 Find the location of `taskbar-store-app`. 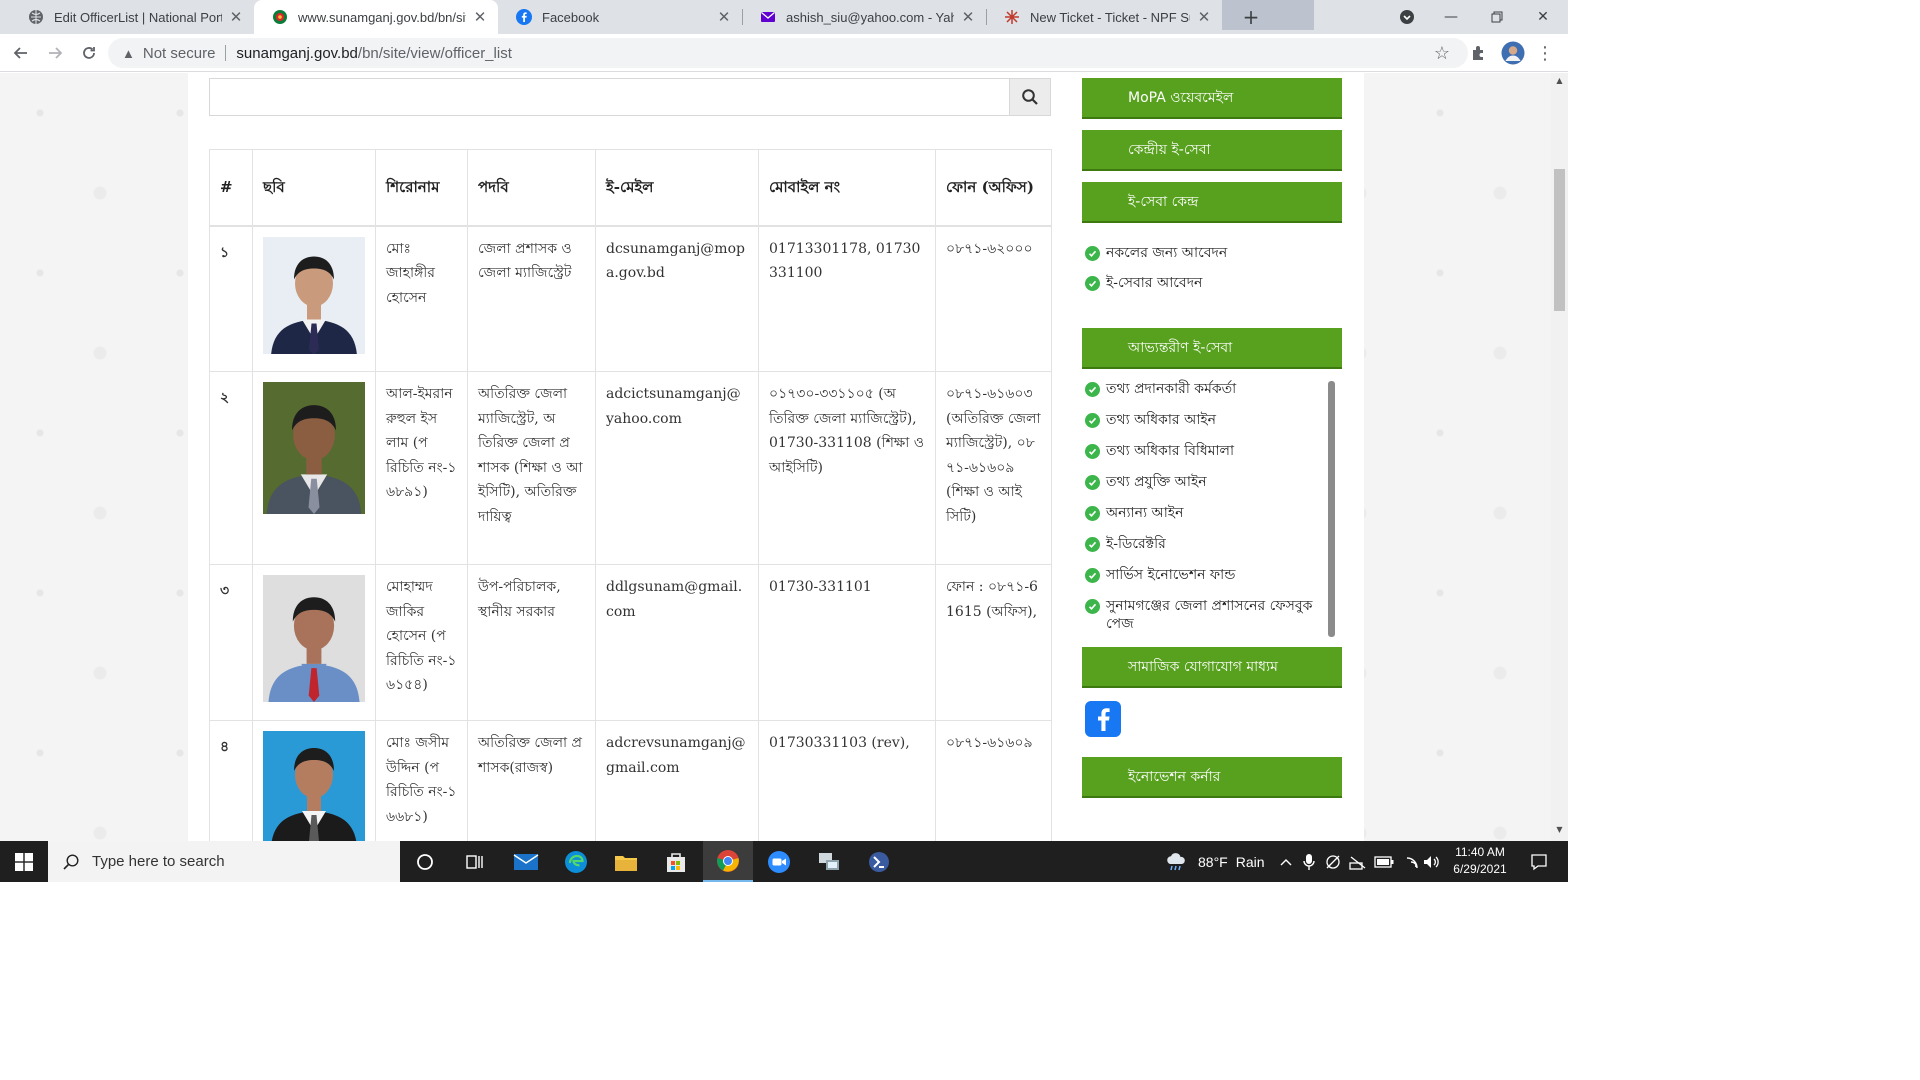

taskbar-store-app is located at coordinates (676, 861).